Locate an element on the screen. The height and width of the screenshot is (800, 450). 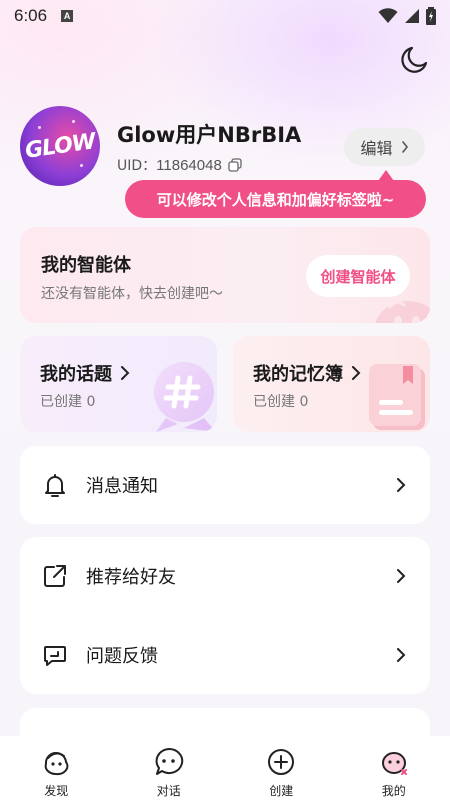
edit-profile-button: 编辑 is located at coordinates (384, 147).